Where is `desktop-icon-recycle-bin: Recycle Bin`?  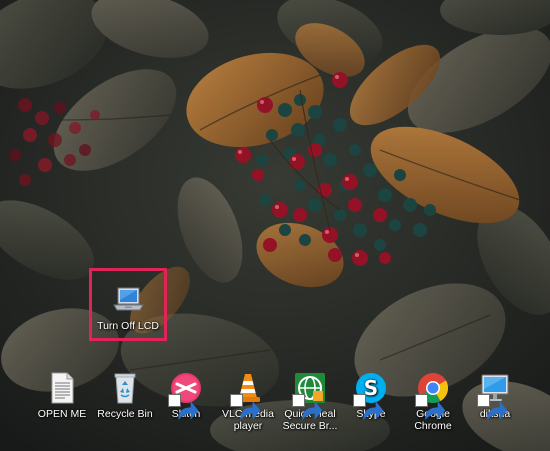 desktop-icon-recycle-bin: Recycle Bin is located at coordinates (125, 395).